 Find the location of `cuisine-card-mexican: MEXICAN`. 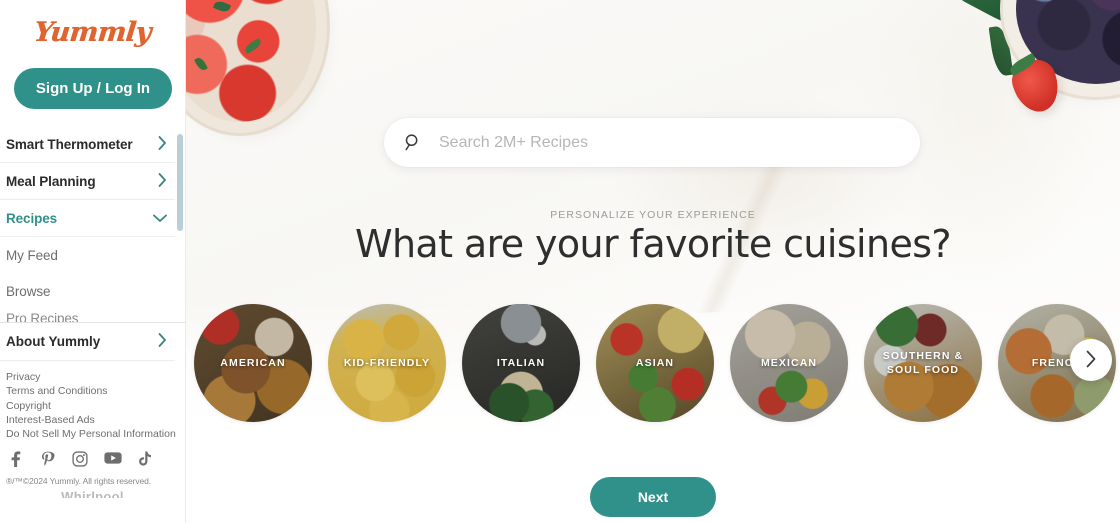

cuisine-card-mexican: MEXICAN is located at coordinates (789, 363).